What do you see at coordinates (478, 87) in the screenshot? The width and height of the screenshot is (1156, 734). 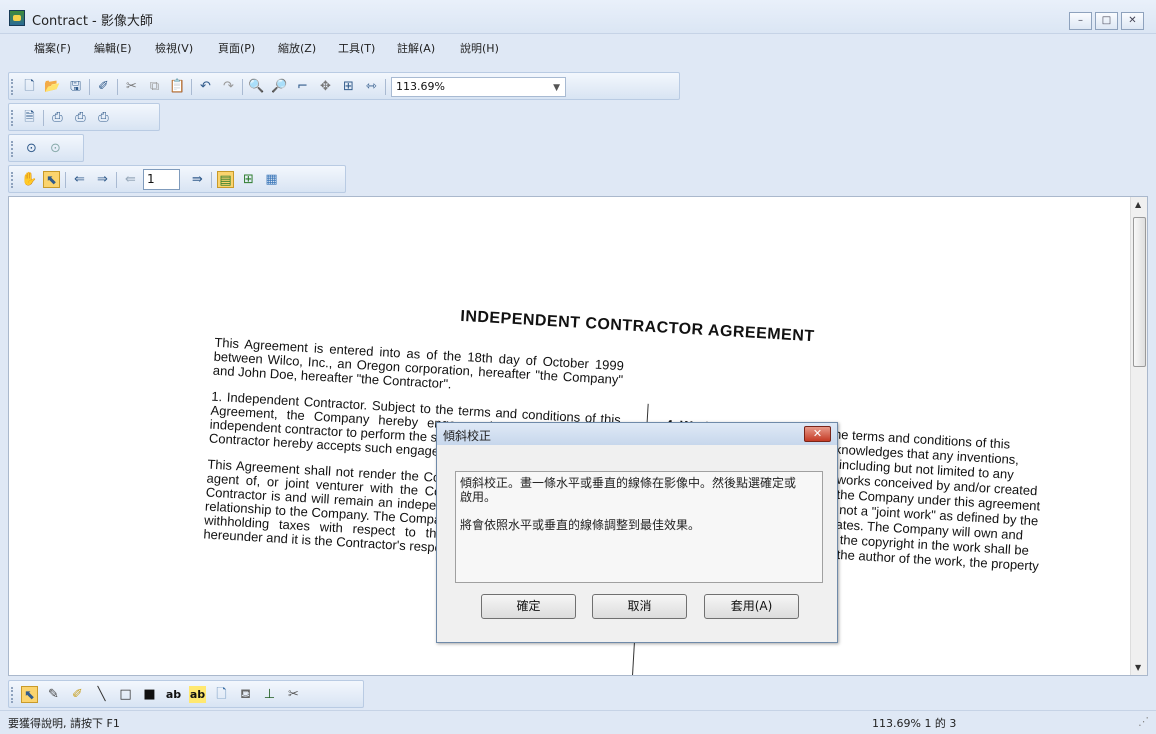 I see `zoom-select: 113.69% ▼` at bounding box center [478, 87].